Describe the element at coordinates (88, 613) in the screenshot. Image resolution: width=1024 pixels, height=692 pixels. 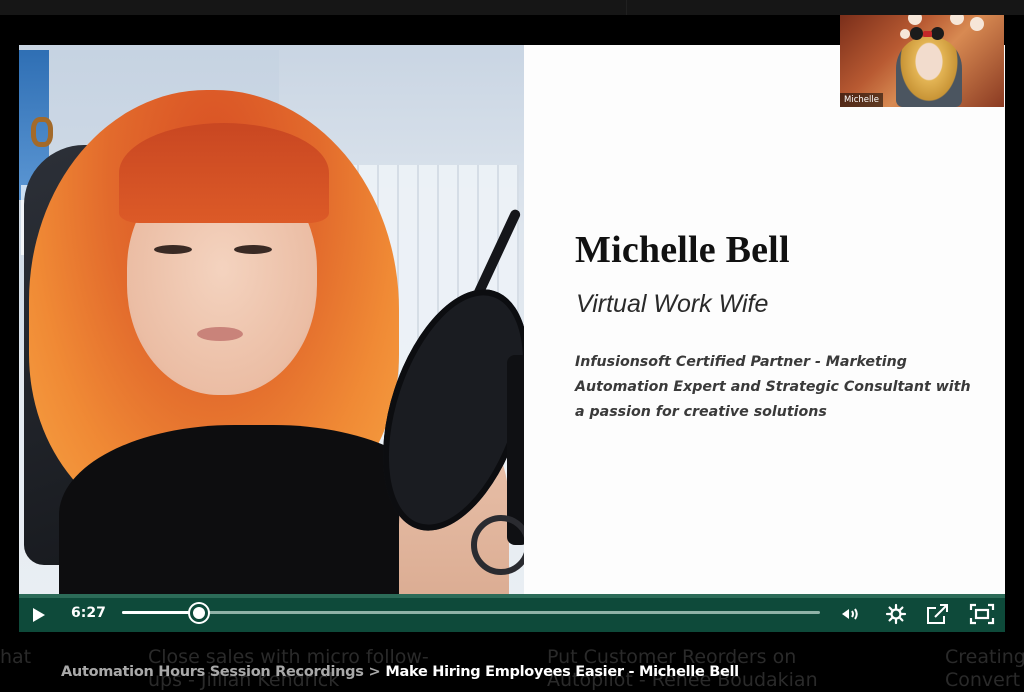
I see `current-time: 6:27` at that location.